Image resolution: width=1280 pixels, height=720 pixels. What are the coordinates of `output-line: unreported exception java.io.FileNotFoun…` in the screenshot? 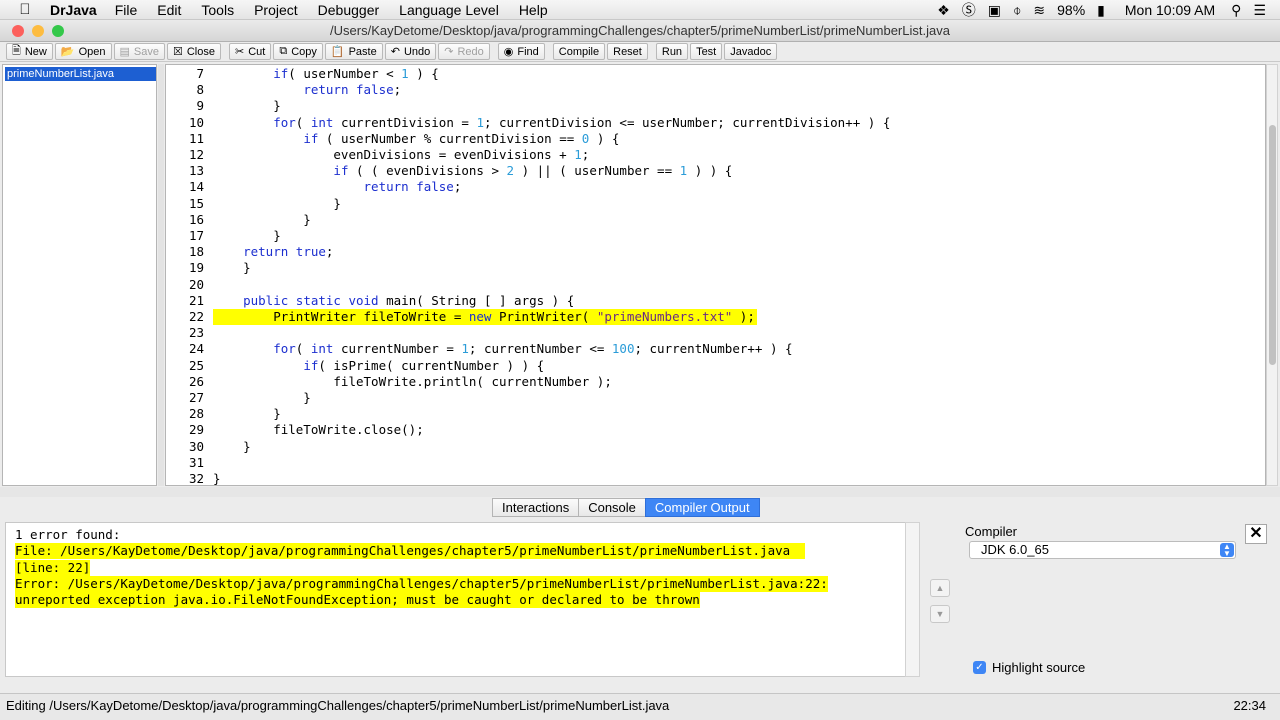 It's located at (357, 600).